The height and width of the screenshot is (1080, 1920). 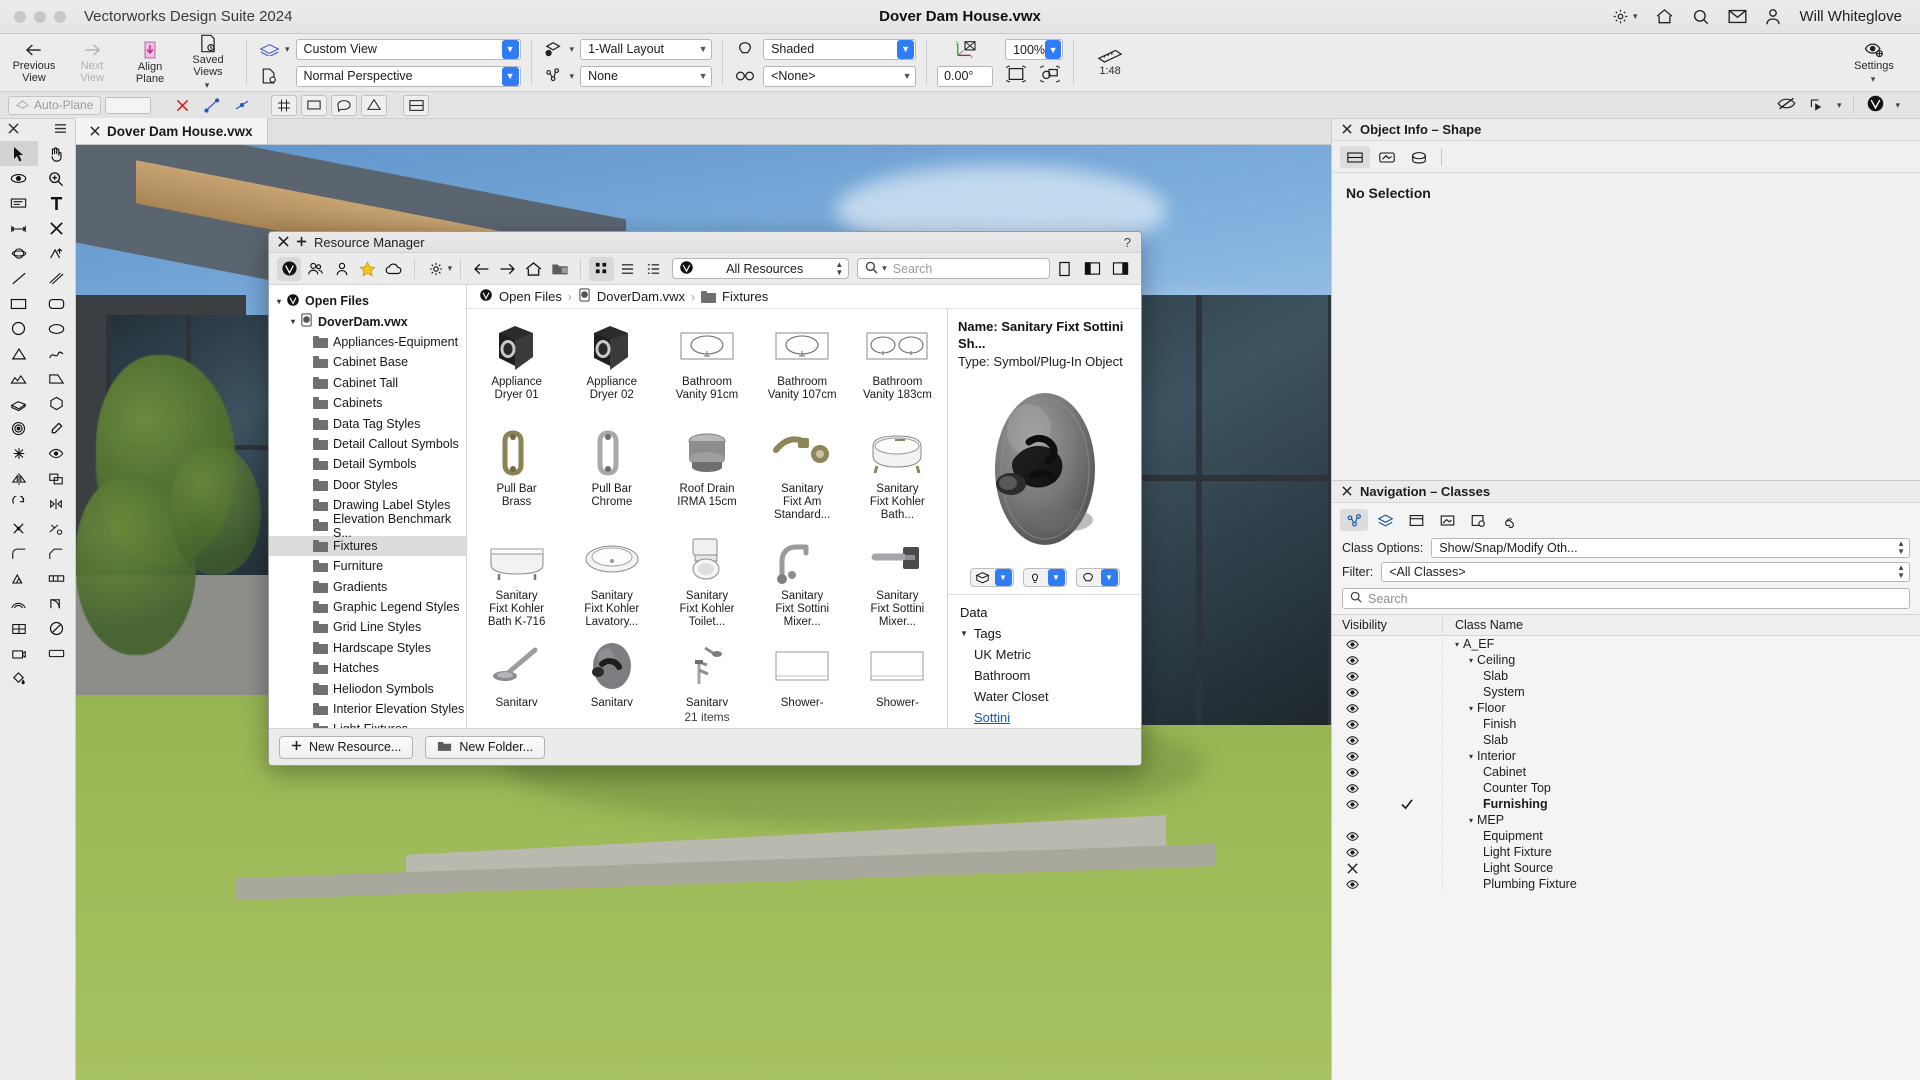 I want to click on terrain-tool, so click(x=19, y=378).